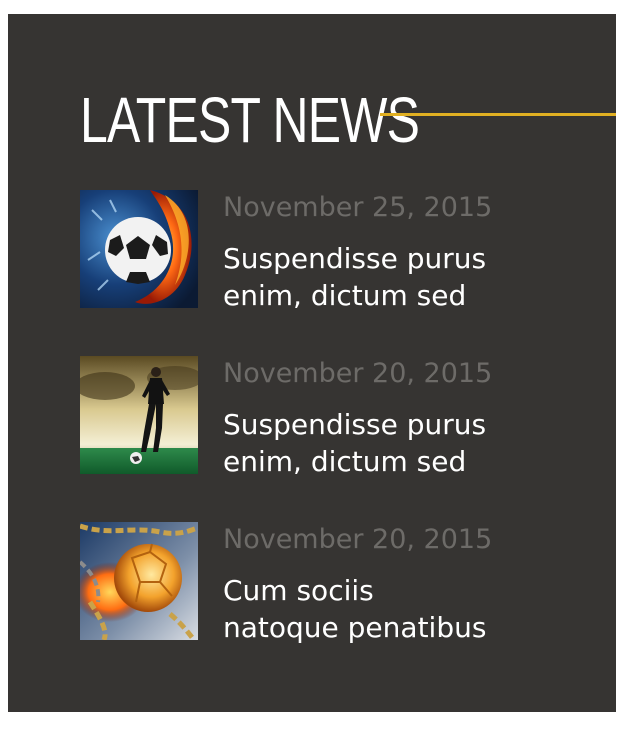 The width and height of the screenshot is (626, 742). What do you see at coordinates (139, 581) in the screenshot?
I see `news-thumbnail-flaming-ball-chains` at bounding box center [139, 581].